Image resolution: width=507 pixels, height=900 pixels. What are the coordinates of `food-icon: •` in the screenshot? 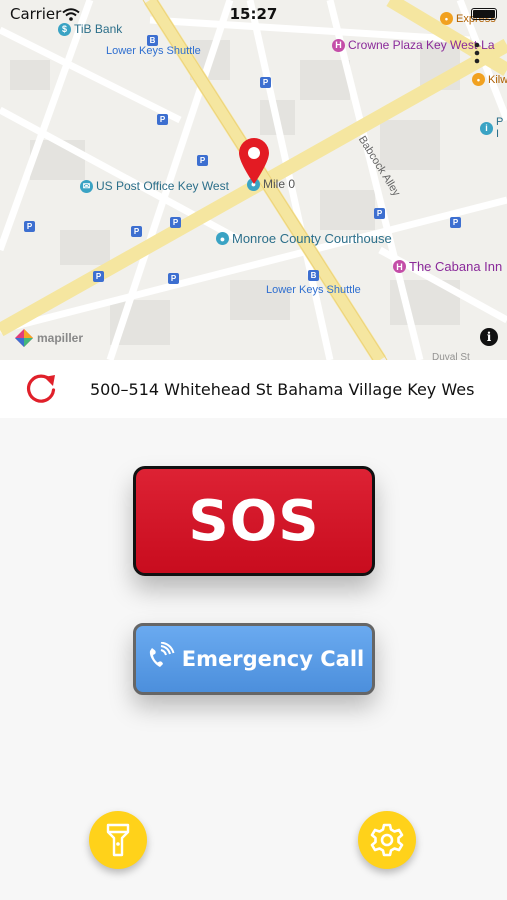 It's located at (478, 79).